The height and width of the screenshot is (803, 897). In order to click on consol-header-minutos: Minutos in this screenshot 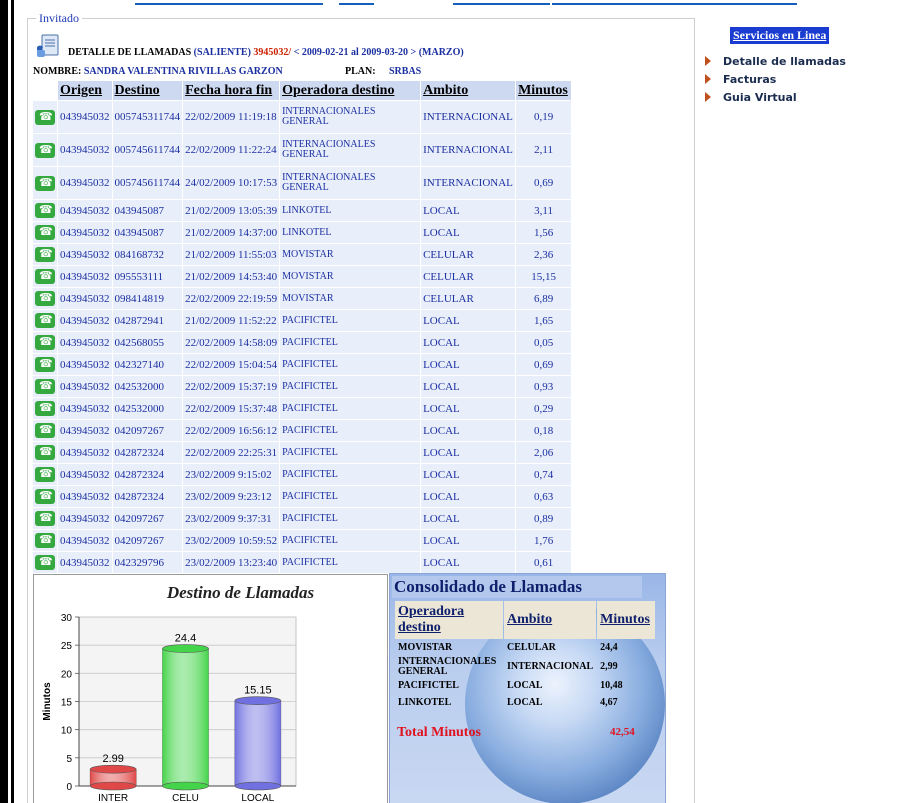, I will do `click(626, 620)`.